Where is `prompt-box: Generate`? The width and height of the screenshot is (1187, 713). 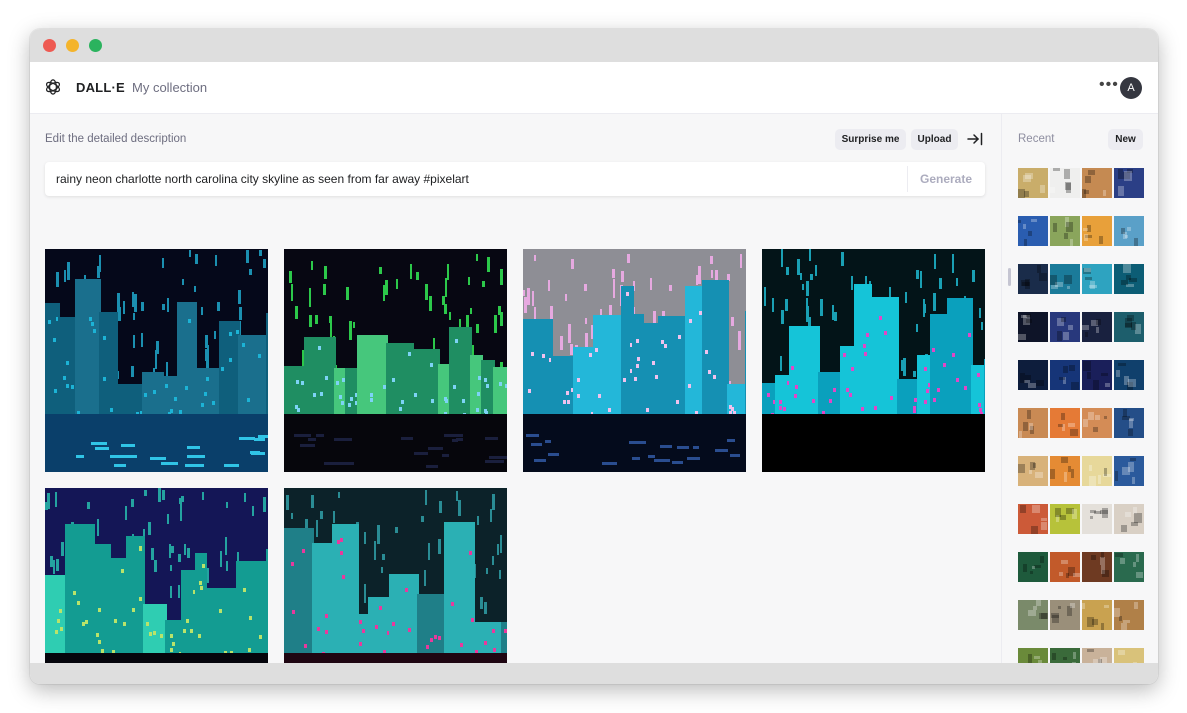 prompt-box: Generate is located at coordinates (515, 179).